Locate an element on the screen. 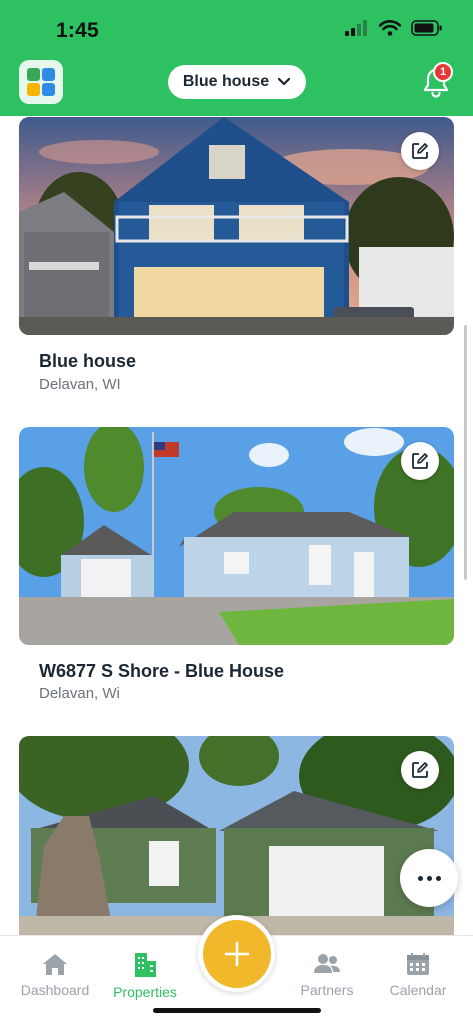 Image resolution: width=473 pixels, height=1024 pixels. nav-calendar: Calendar is located at coordinates (418, 975).